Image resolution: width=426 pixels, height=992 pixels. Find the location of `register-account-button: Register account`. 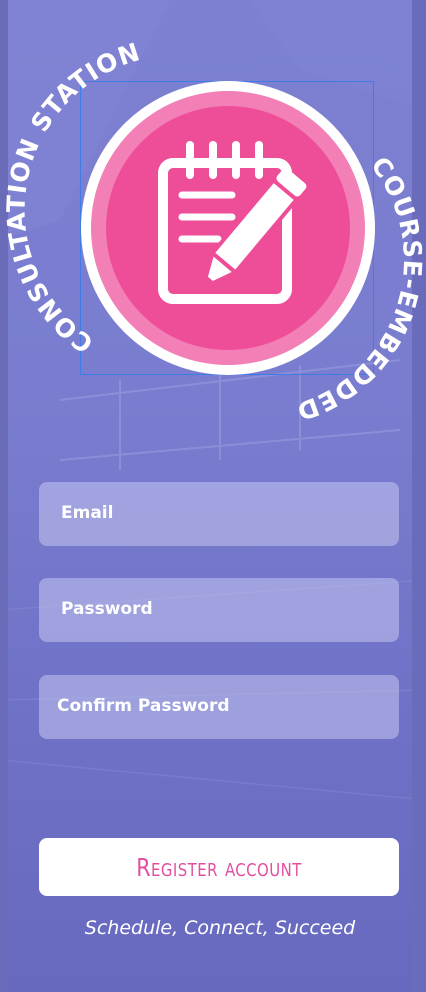

register-account-button: Register account is located at coordinates (219, 867).